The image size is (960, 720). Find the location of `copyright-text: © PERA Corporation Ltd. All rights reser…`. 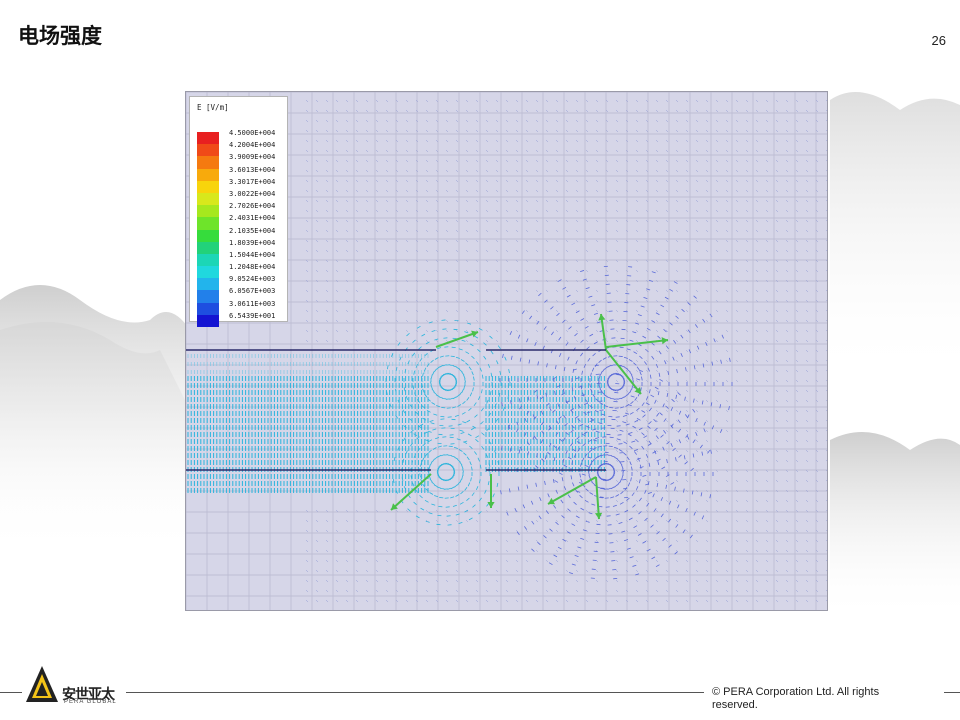

copyright-text: © PERA Corporation Ltd. All rights reser… is located at coordinates (796, 698).